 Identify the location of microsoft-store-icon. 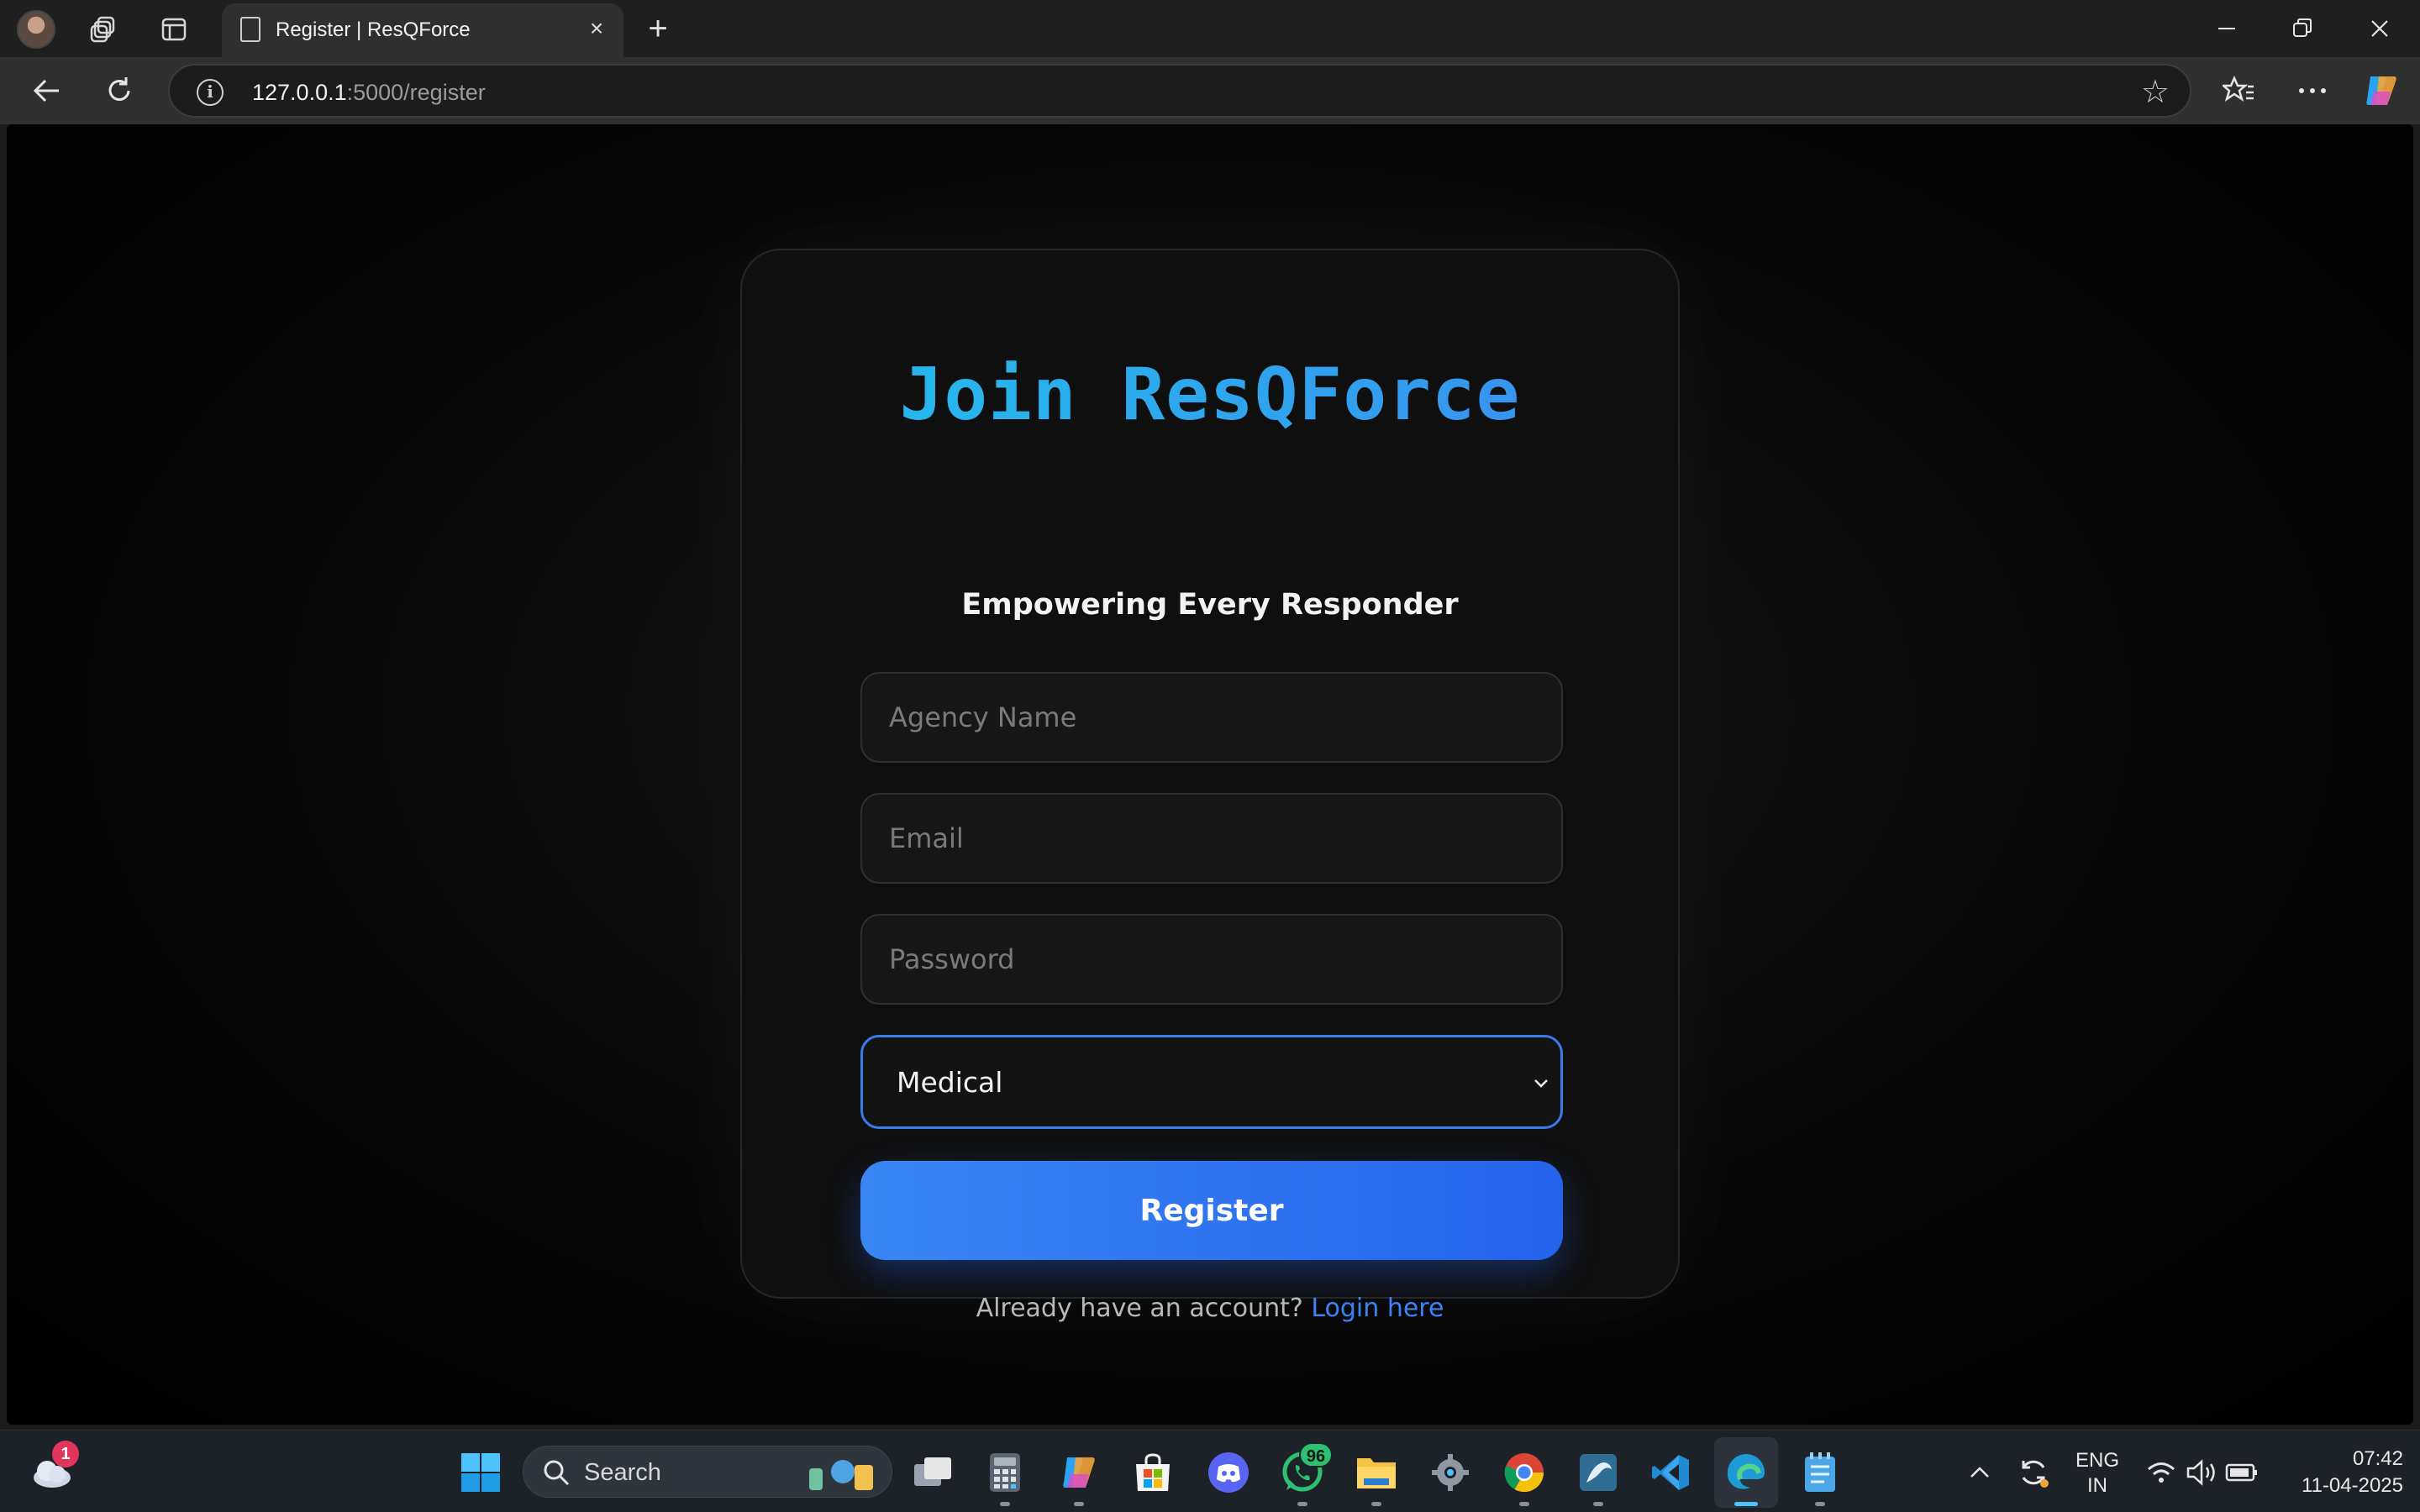
(1153, 1472).